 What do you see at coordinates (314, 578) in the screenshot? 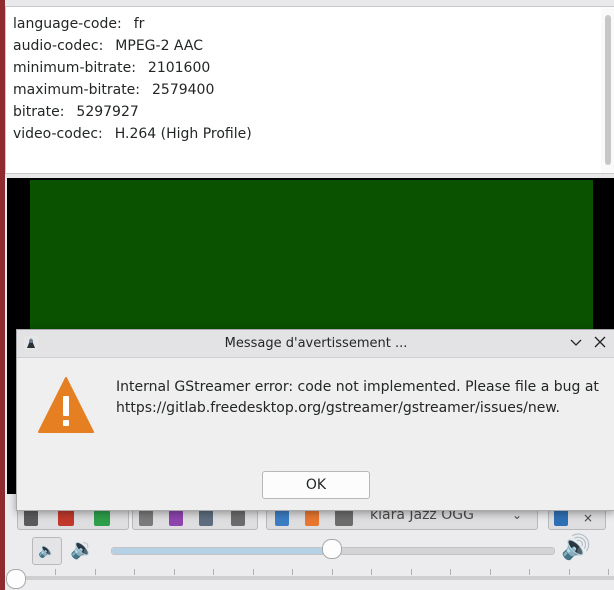
I see `seek-bar` at bounding box center [314, 578].